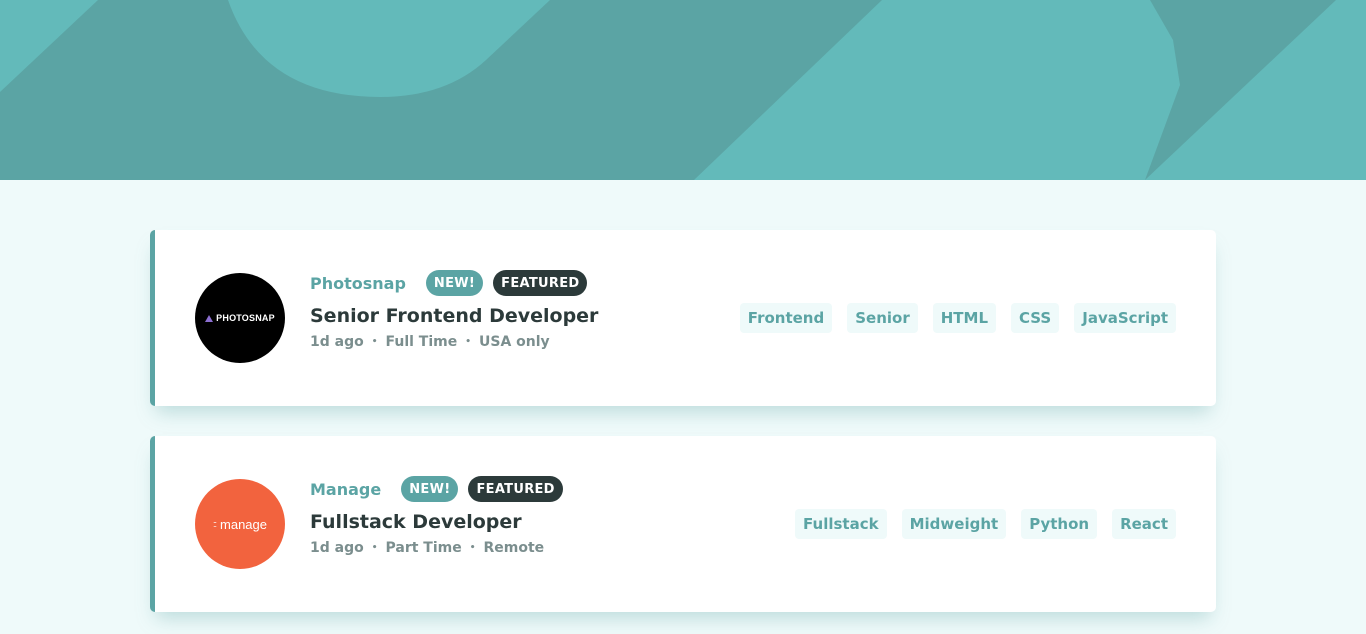  Describe the element at coordinates (1144, 524) in the screenshot. I see `filter-tag: React` at that location.